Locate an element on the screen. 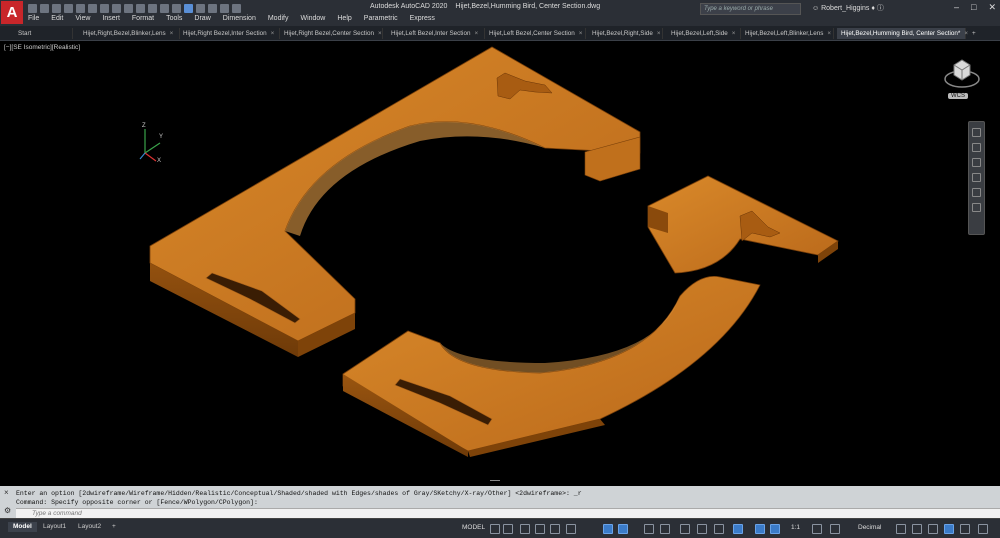  osnap-icon is located at coordinates (608, 529).